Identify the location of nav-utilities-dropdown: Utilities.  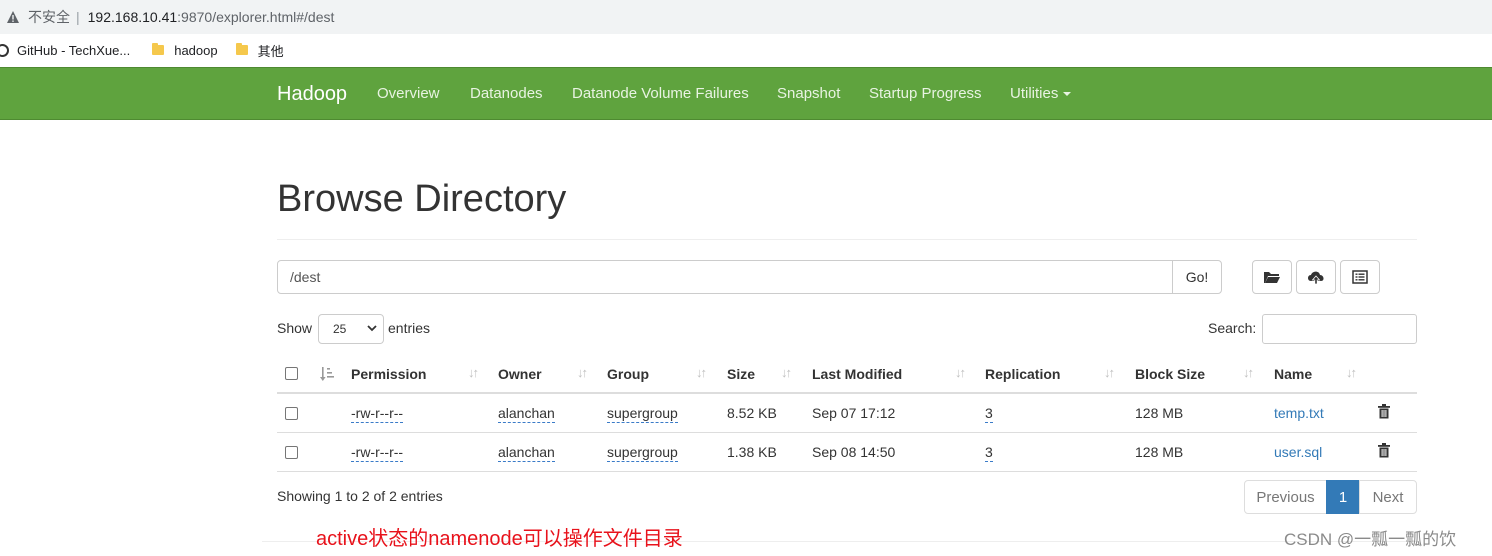
(1041, 93).